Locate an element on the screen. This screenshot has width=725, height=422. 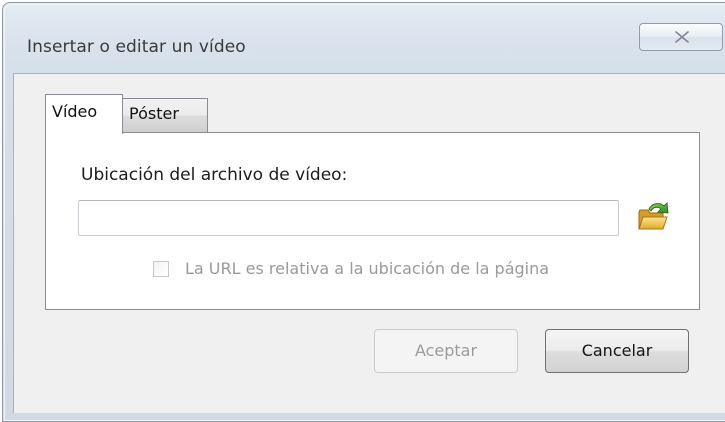
folder-browse-icon is located at coordinates (653, 216).